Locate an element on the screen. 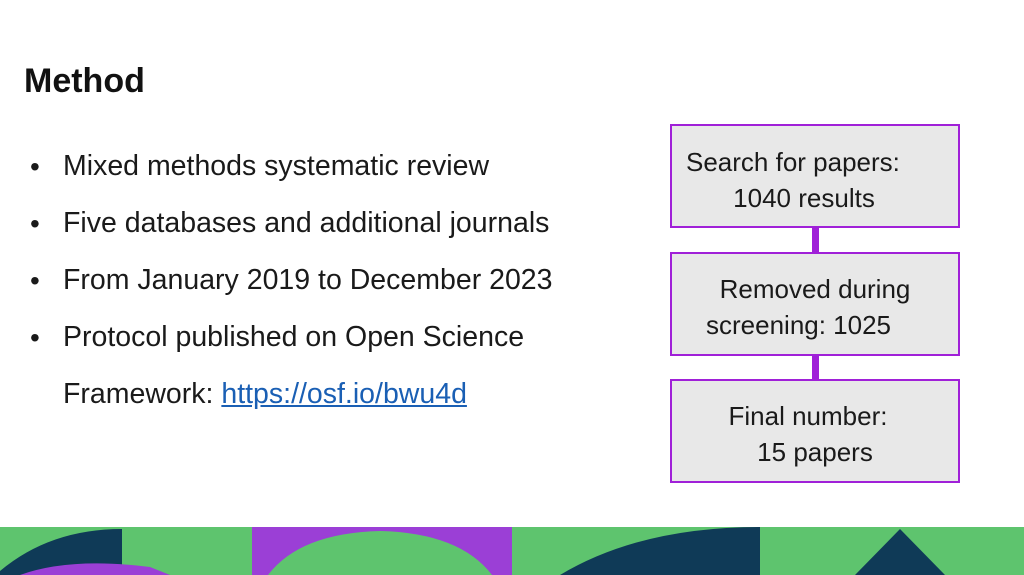  flow-box-line: 1040 results is located at coordinates (804, 198).